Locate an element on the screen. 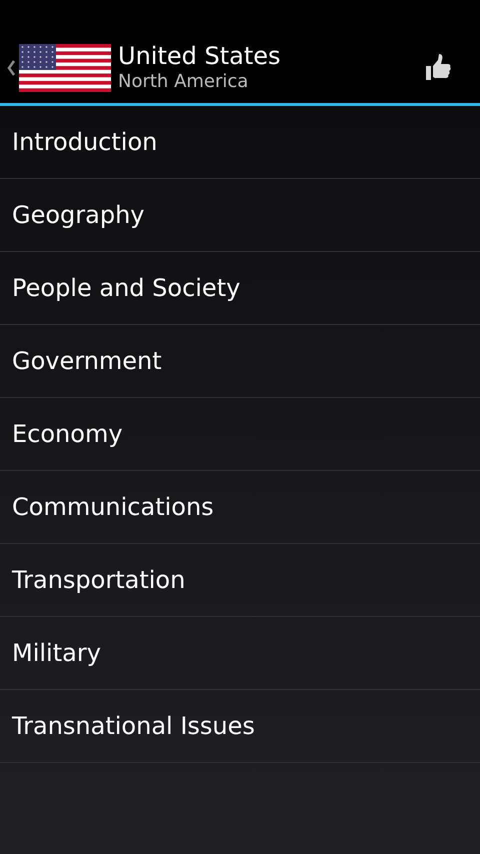  section-item: Geography is located at coordinates (240, 215).